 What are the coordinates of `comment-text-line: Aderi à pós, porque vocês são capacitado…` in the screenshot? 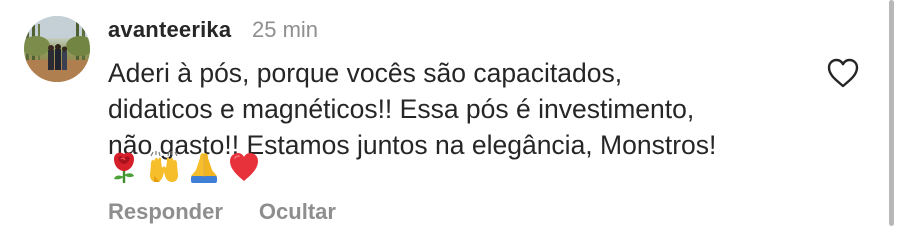 It's located at (365, 73).